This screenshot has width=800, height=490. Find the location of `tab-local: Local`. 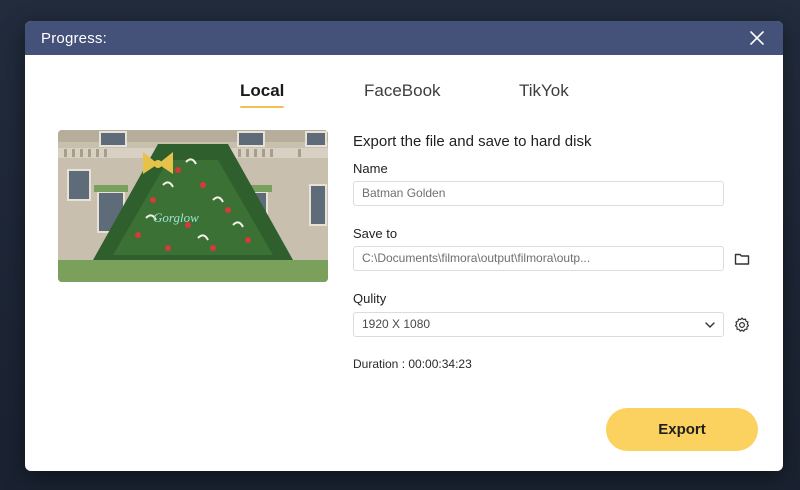

tab-local: Local is located at coordinates (262, 94).